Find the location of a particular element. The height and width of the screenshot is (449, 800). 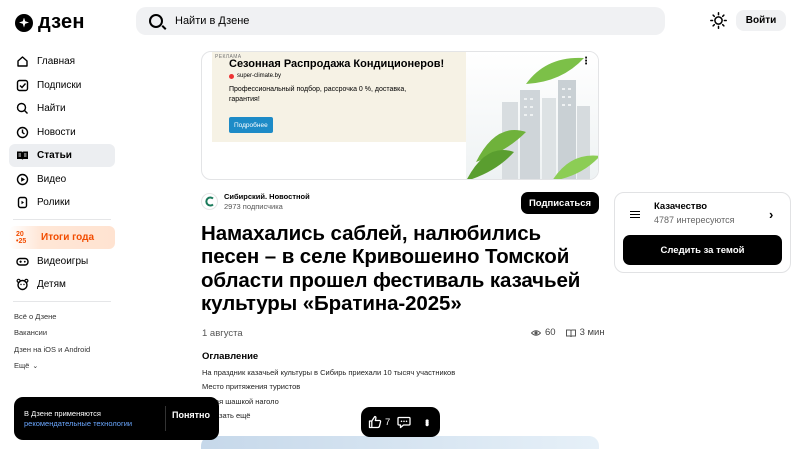

year-icon-bottom: •25 is located at coordinates (21, 241).